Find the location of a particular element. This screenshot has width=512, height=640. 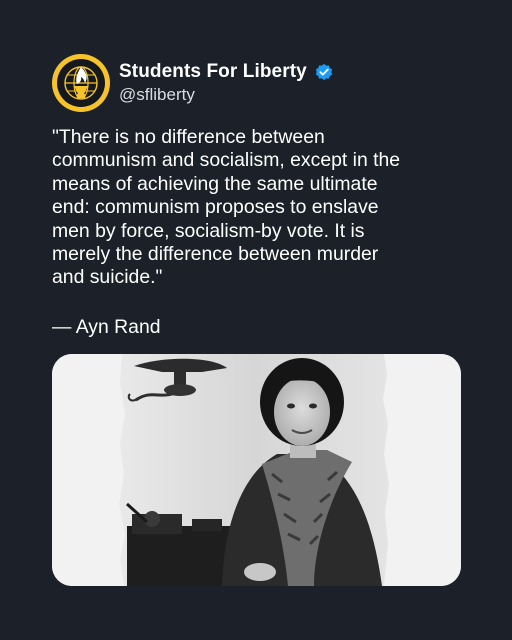

torch-logo-icon is located at coordinates (81, 83).